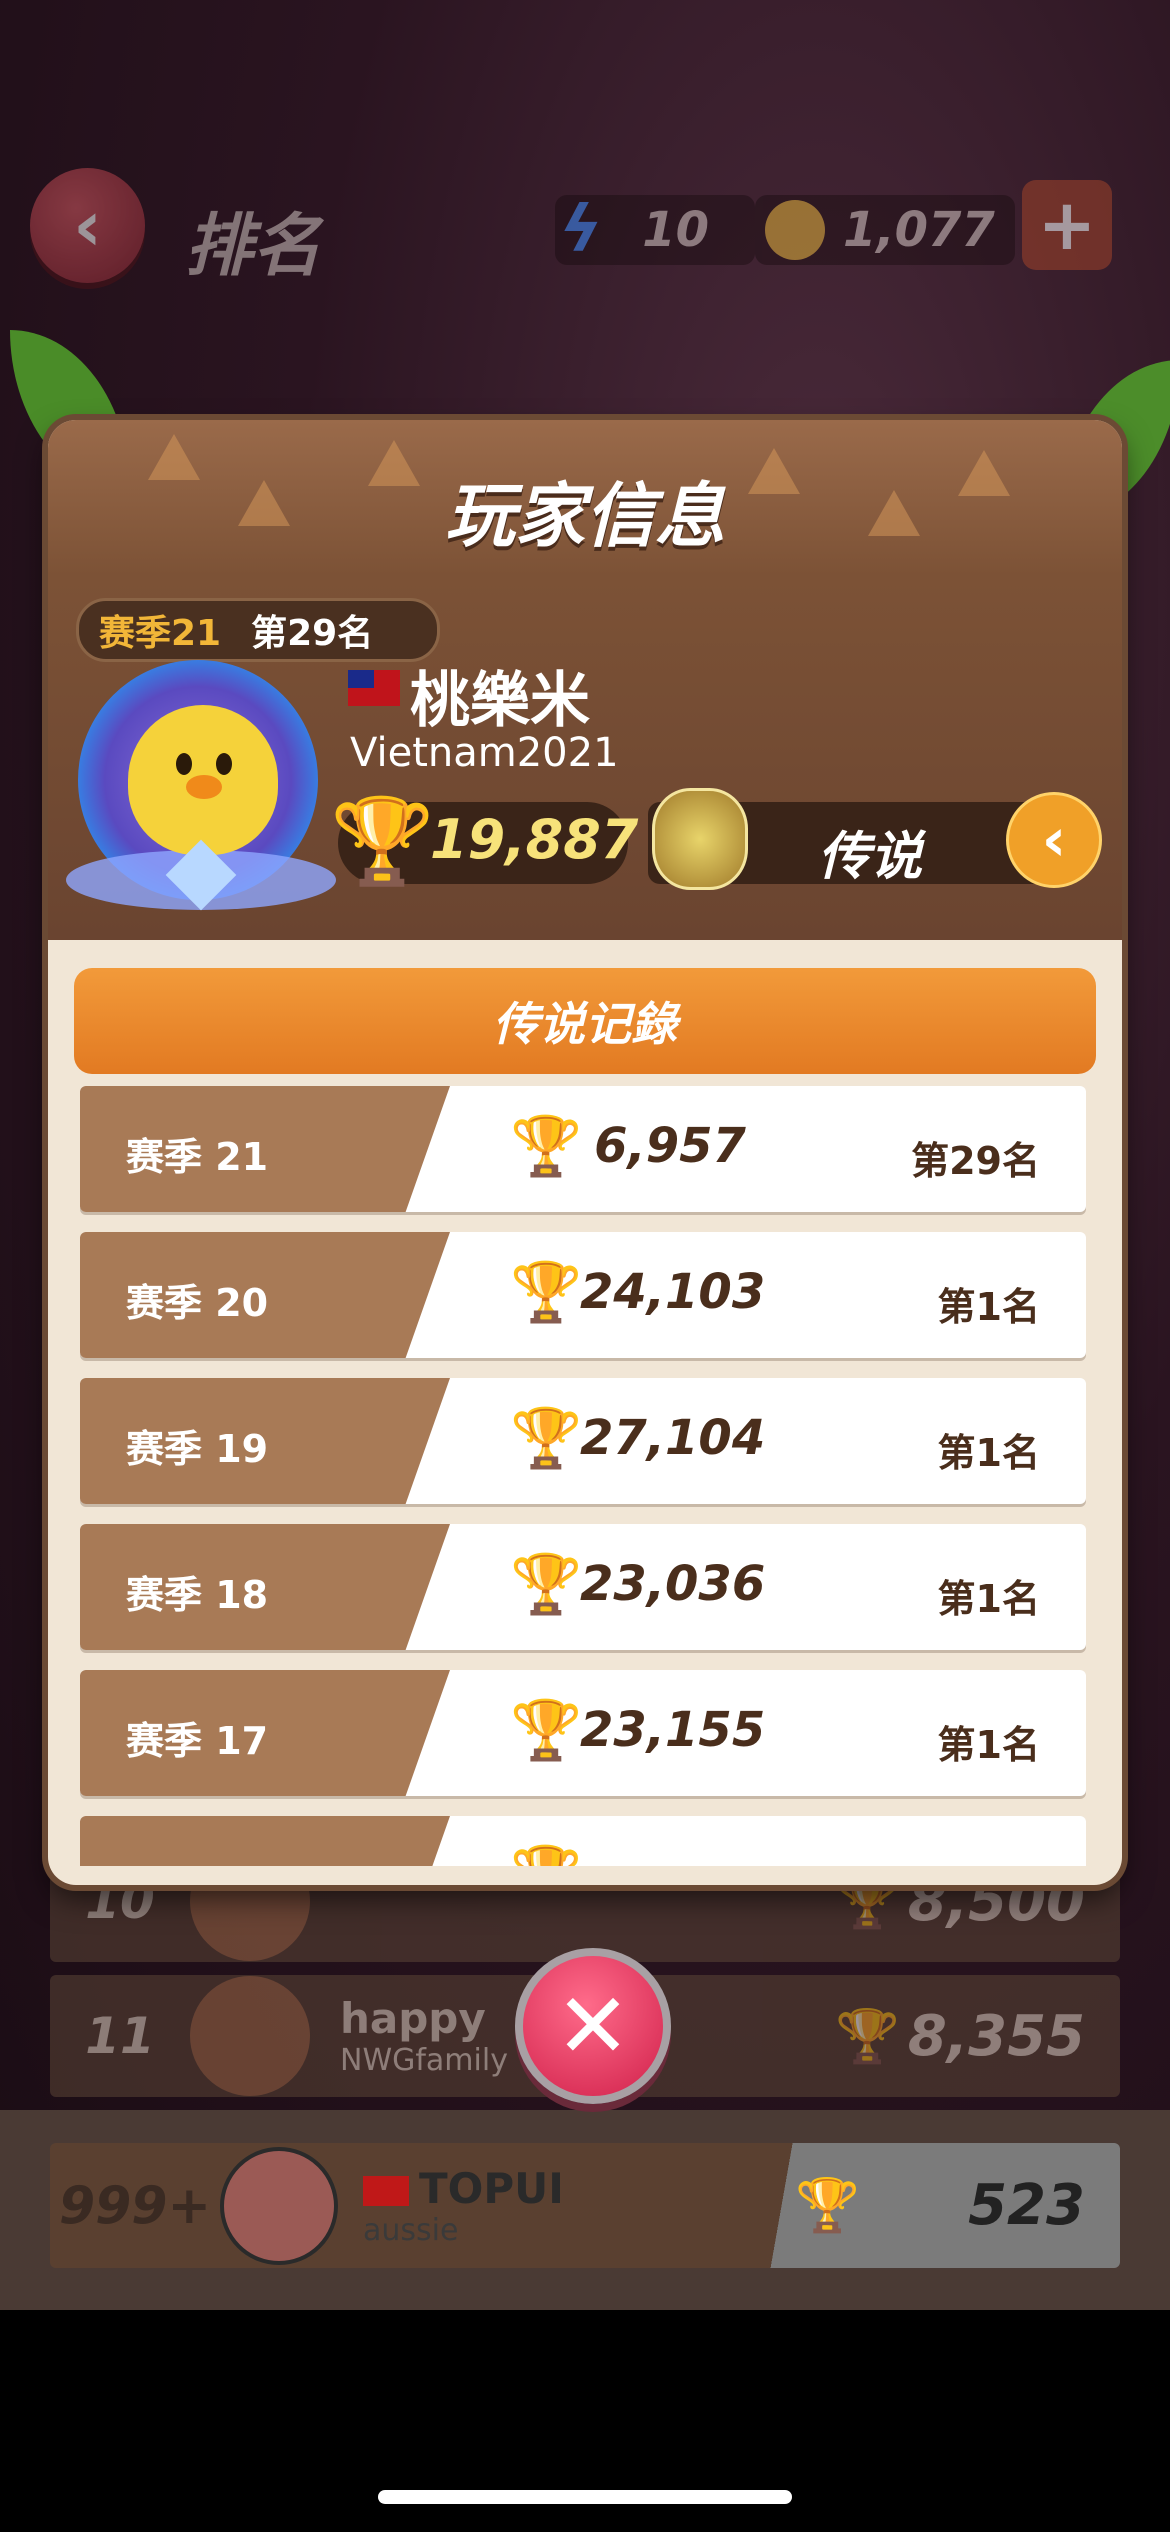 Image resolution: width=1170 pixels, height=2532 pixels. I want to click on record-season: 赛季 18, so click(197, 1595).